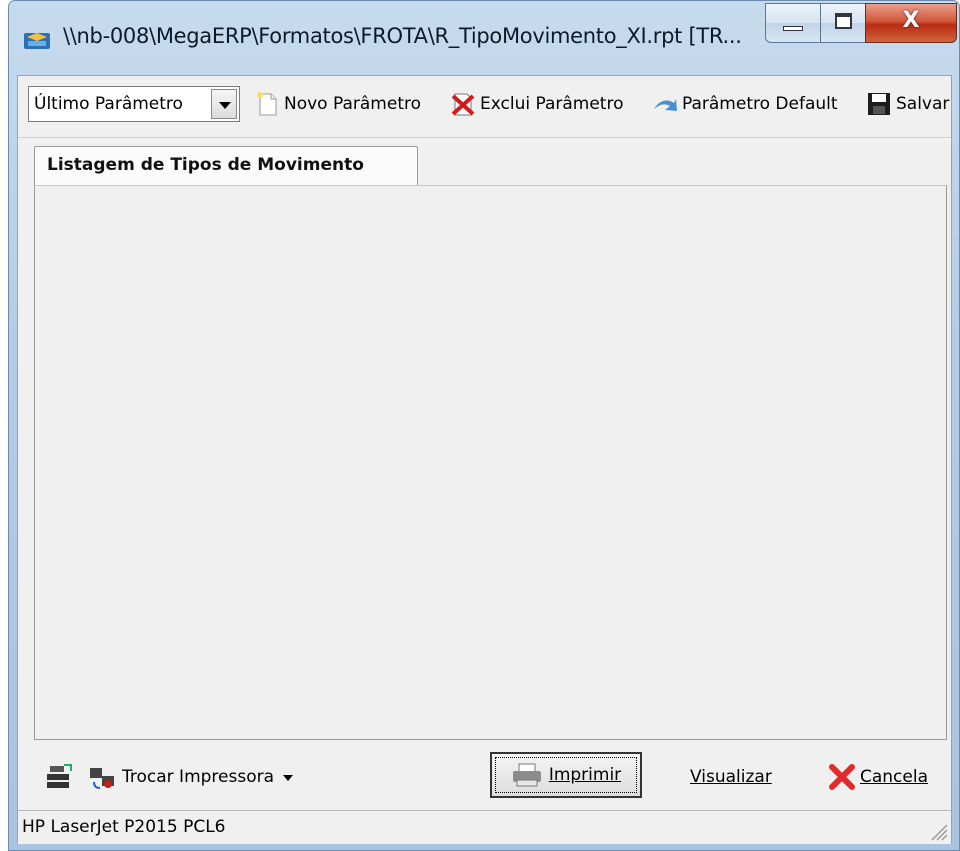 This screenshot has height=851, width=960. What do you see at coordinates (108, 104) in the screenshot?
I see `parameter-select-value: Último Parâmetro` at bounding box center [108, 104].